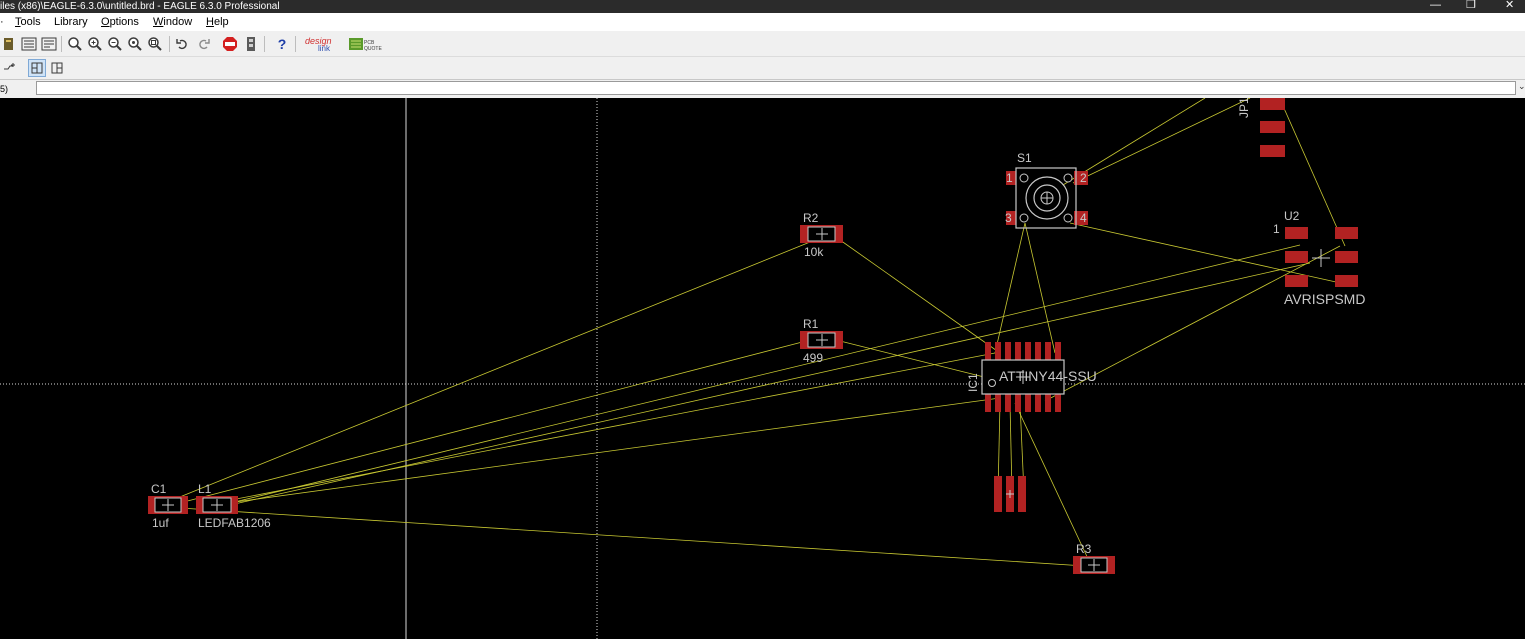  I want to click on part-jp1, so click(1272, 127).